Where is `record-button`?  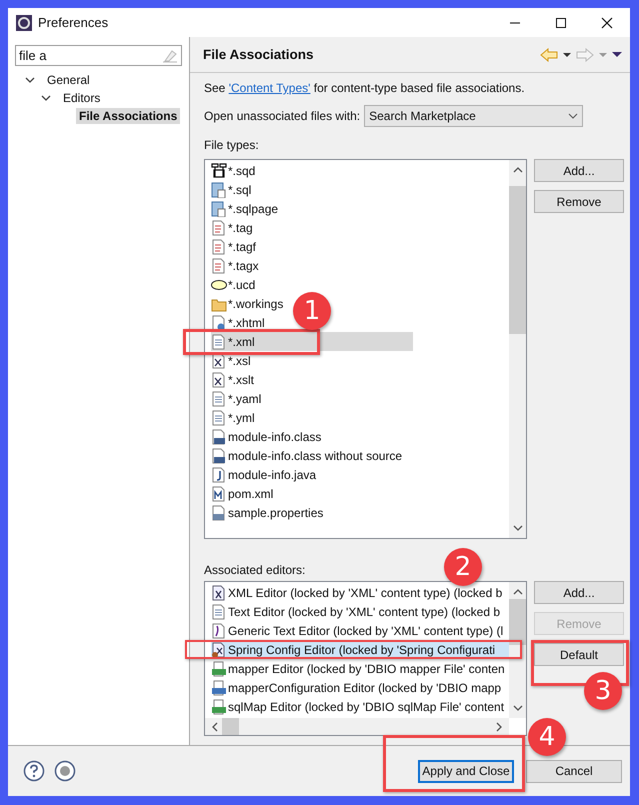 record-button is located at coordinates (65, 771).